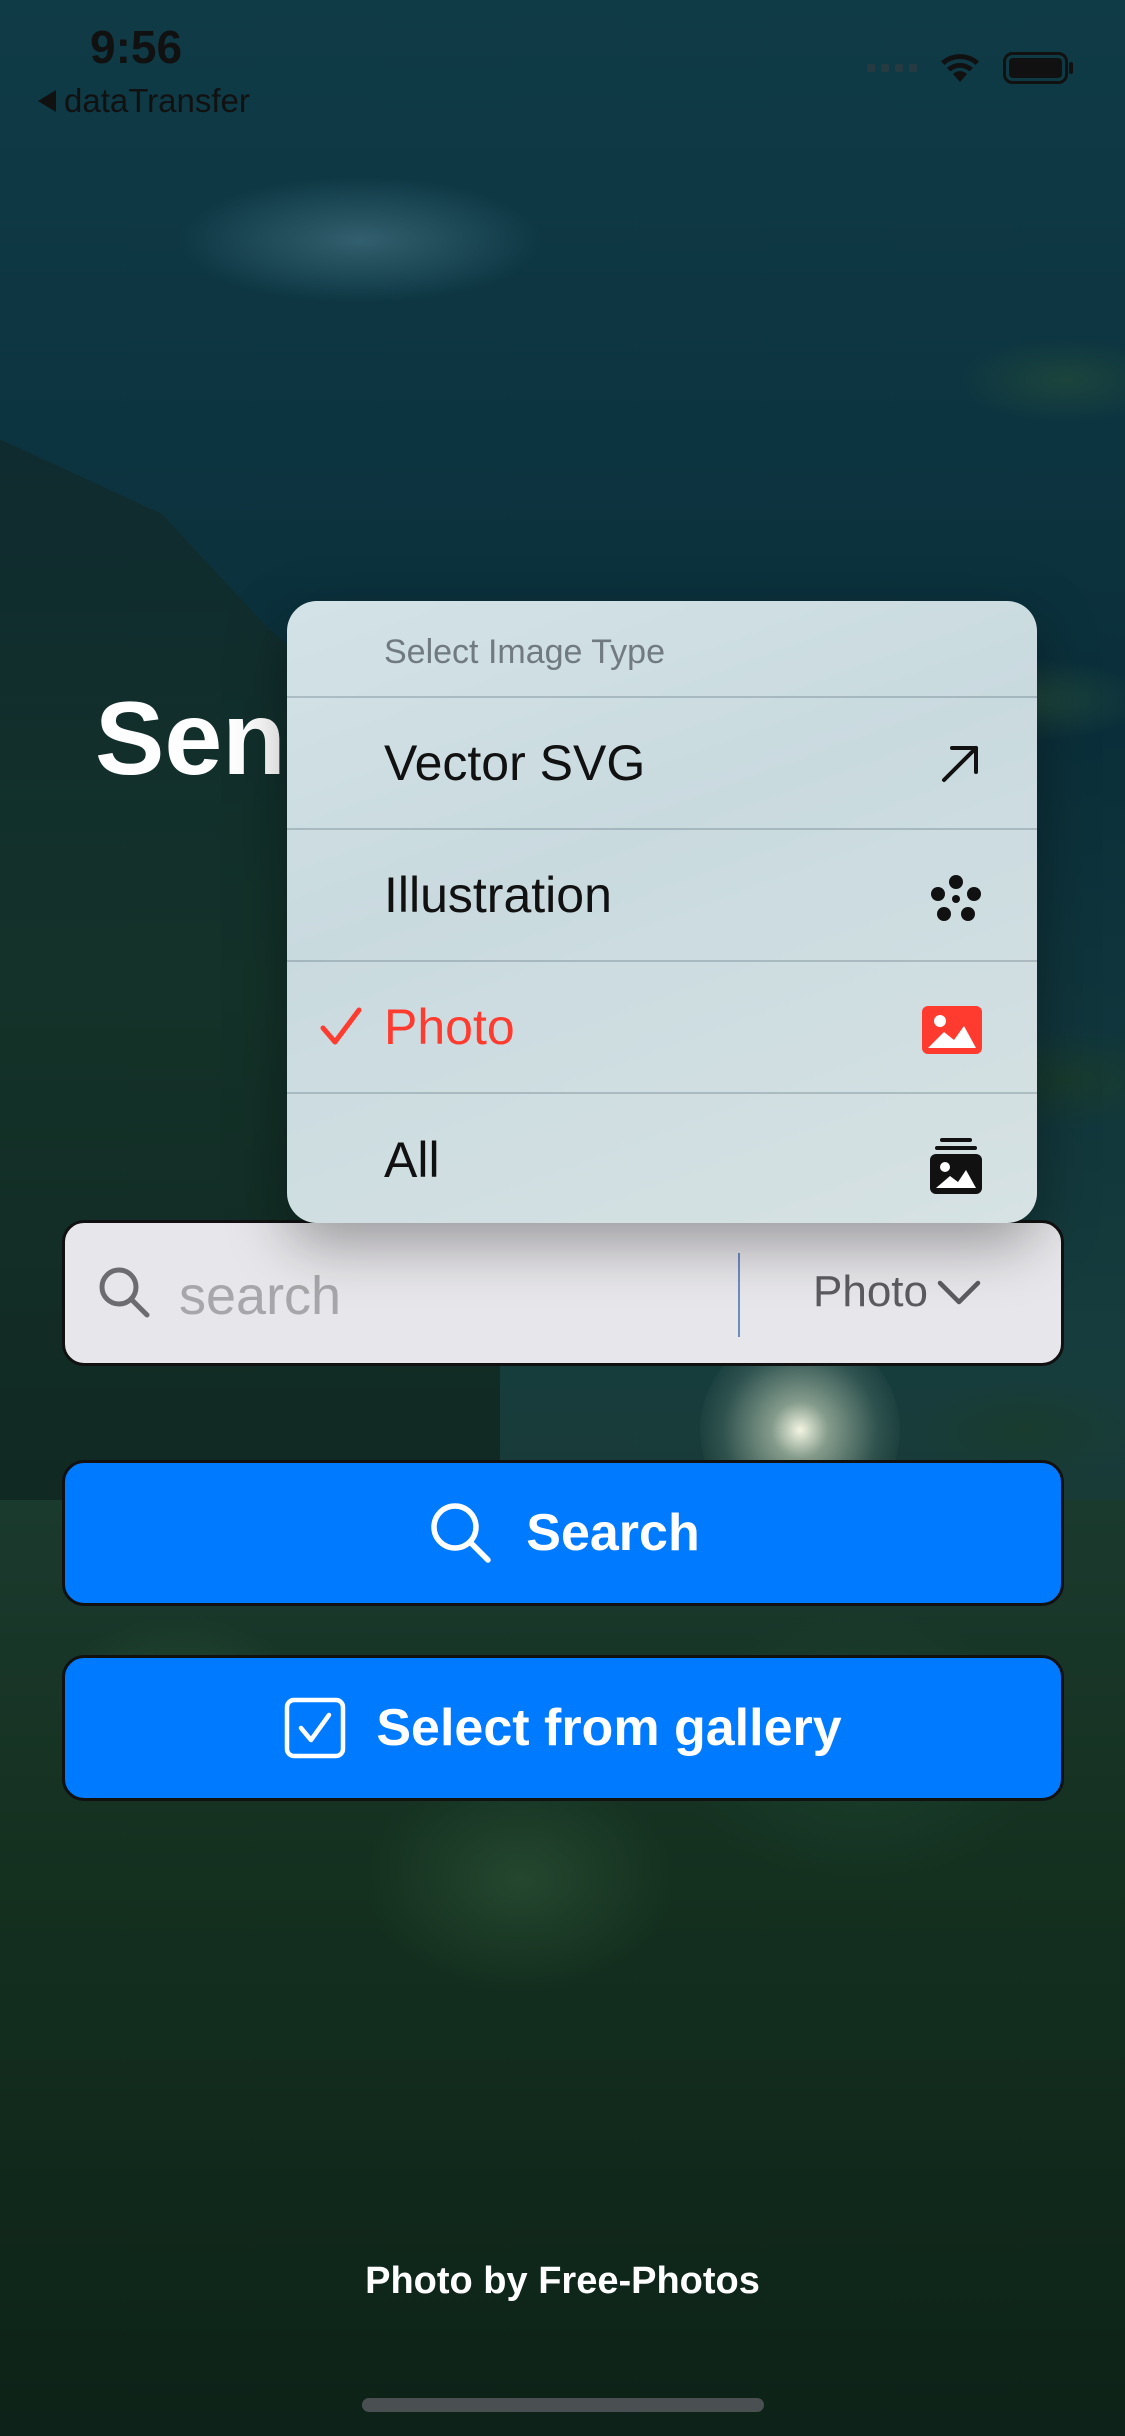 Image resolution: width=1125 pixels, height=2436 pixels. I want to click on menu-header: Select Image Type, so click(662, 649).